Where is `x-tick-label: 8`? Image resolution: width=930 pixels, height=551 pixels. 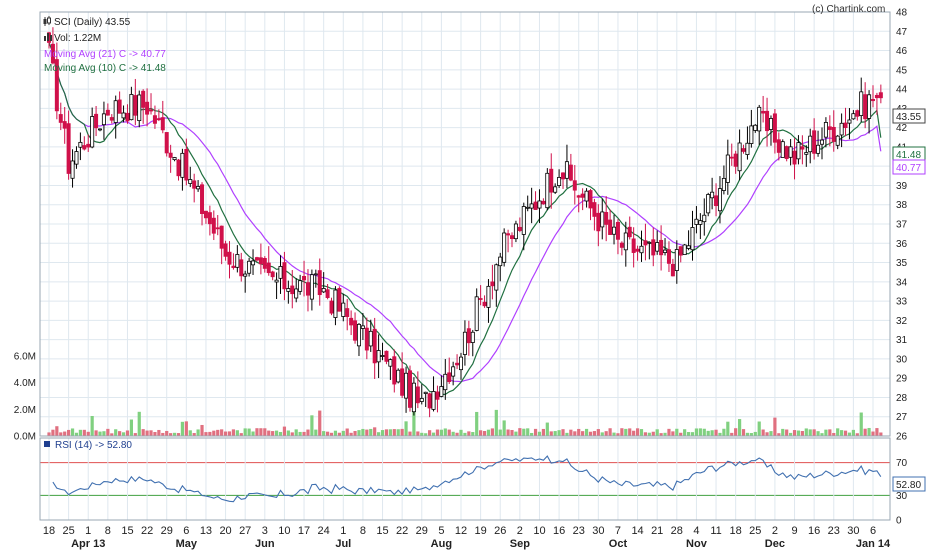
x-tick-label: 8 is located at coordinates (363, 531).